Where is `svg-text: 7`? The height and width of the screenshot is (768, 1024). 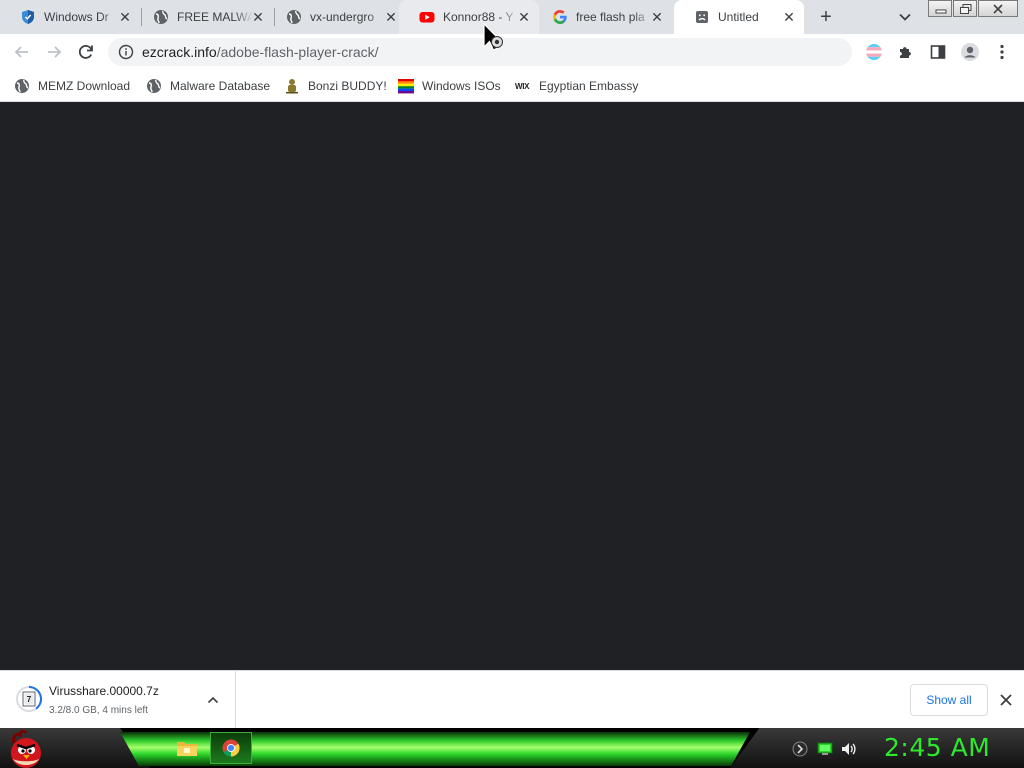
svg-text: 7 is located at coordinates (29, 699).